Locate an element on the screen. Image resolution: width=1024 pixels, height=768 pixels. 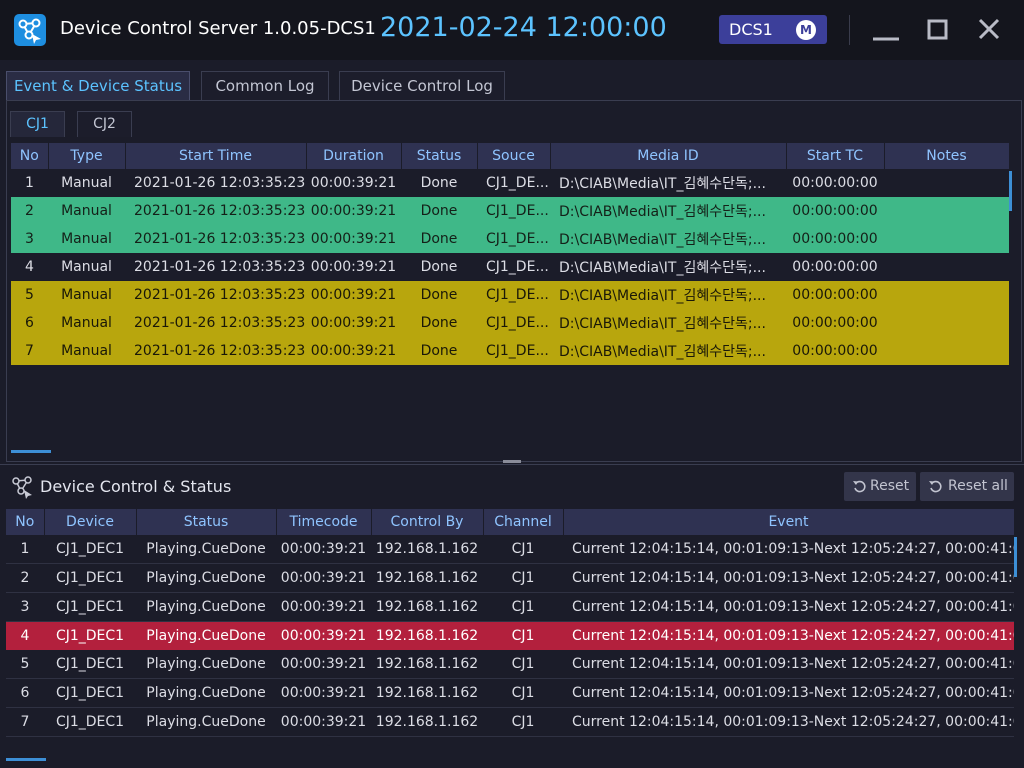
reset-all-icon is located at coordinates (935, 486).